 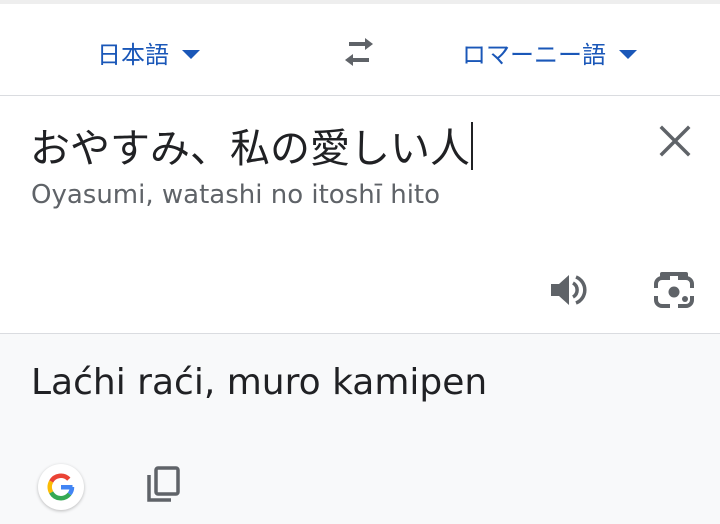 I want to click on google-search-button, so click(x=61, y=487).